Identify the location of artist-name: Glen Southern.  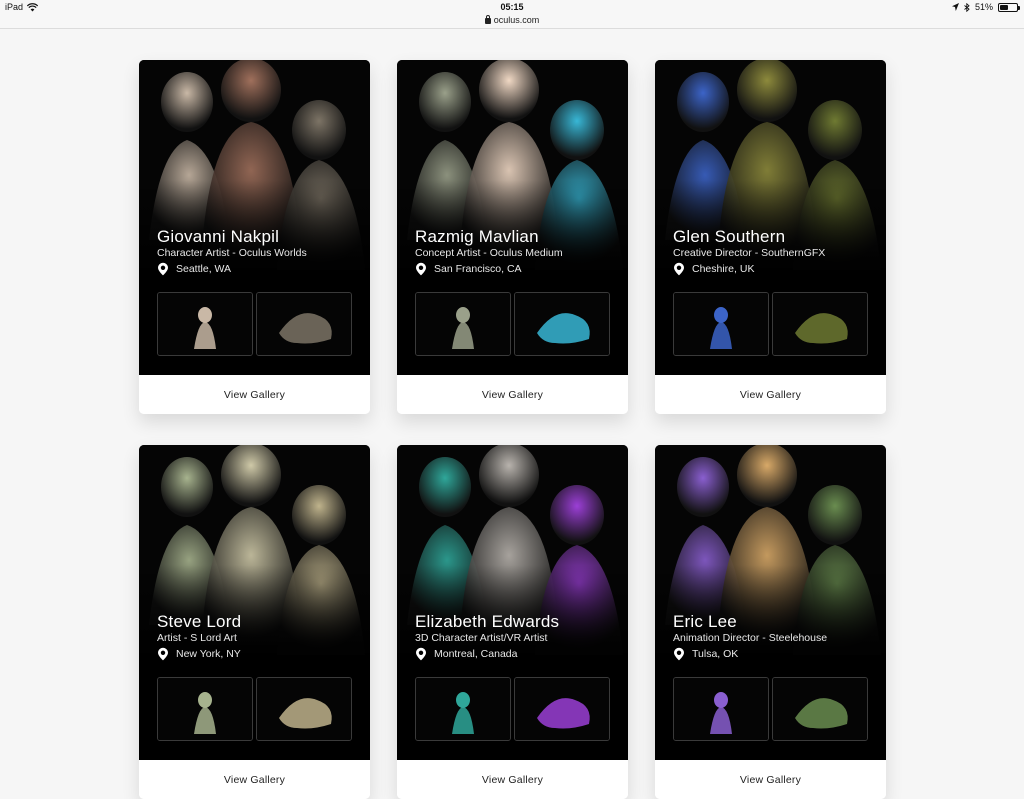
(729, 236).